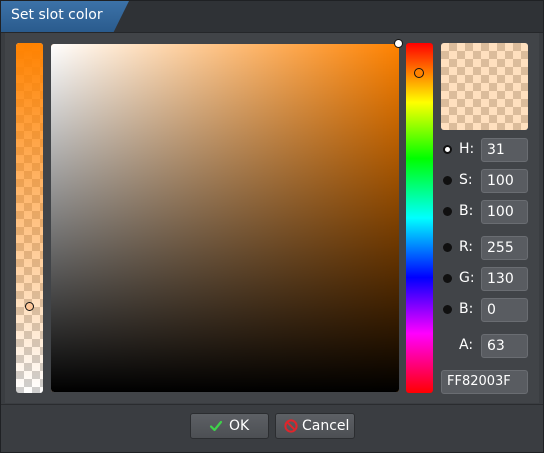  What do you see at coordinates (272, 17) in the screenshot?
I see `title-bar: Set slot color` at bounding box center [272, 17].